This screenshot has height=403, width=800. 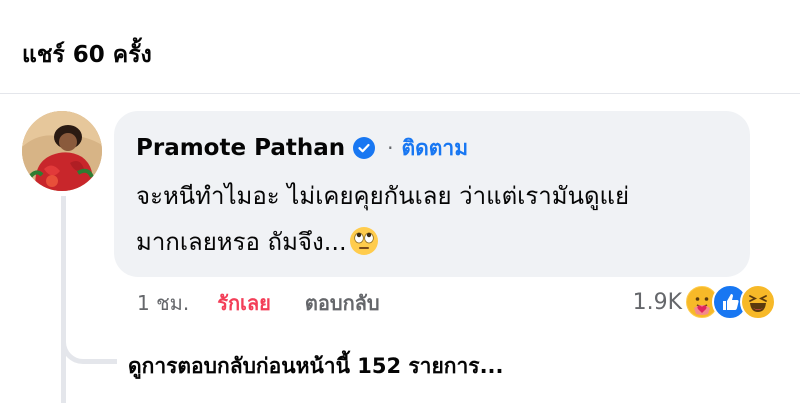 I want to click on reaction-summary: 1.9K, so click(x=704, y=302).